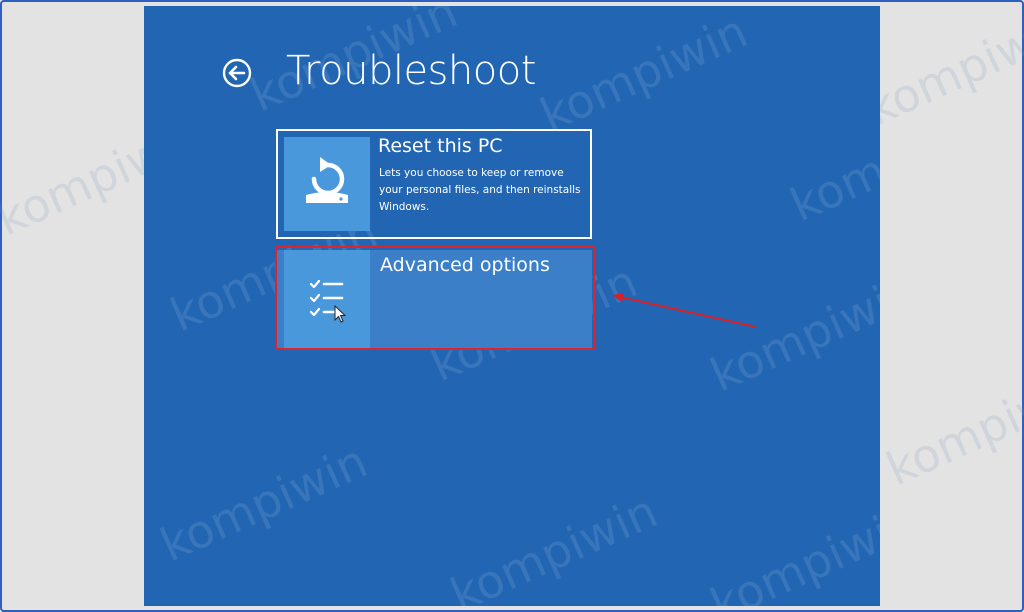  Describe the element at coordinates (435, 298) in the screenshot. I see `highlight-box` at that location.